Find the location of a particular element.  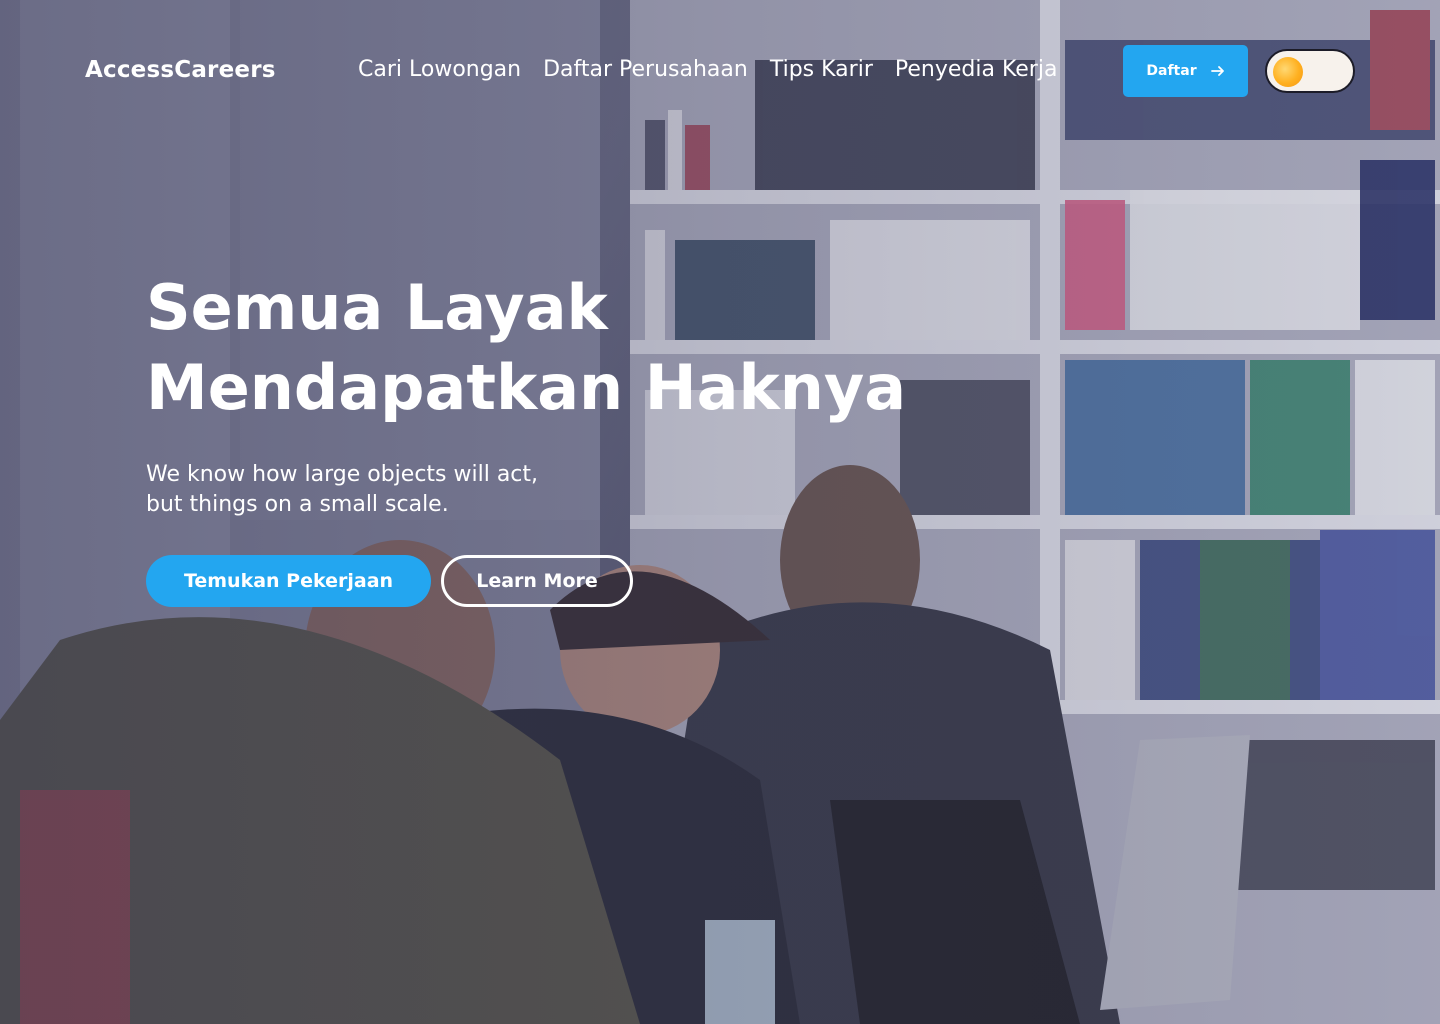

theme-toggle is located at coordinates (1310, 71).